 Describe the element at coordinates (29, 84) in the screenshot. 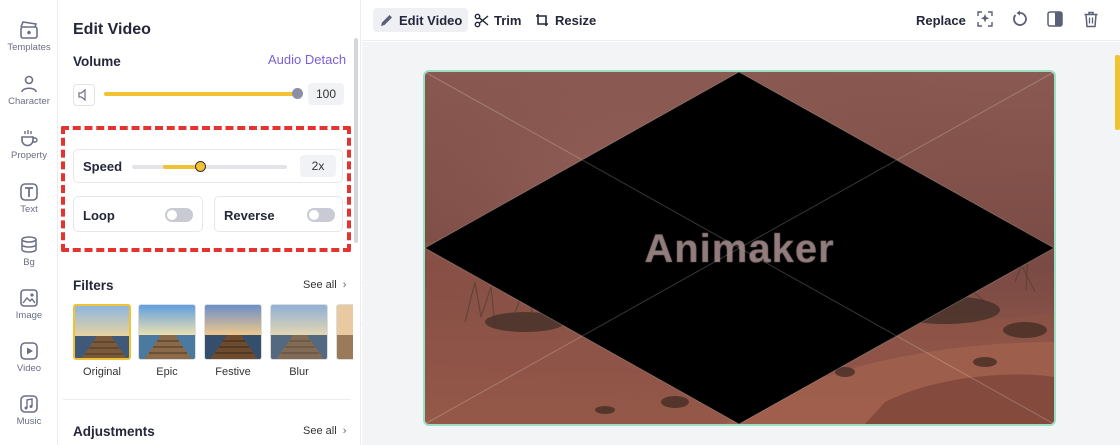

I see `person-icon` at that location.